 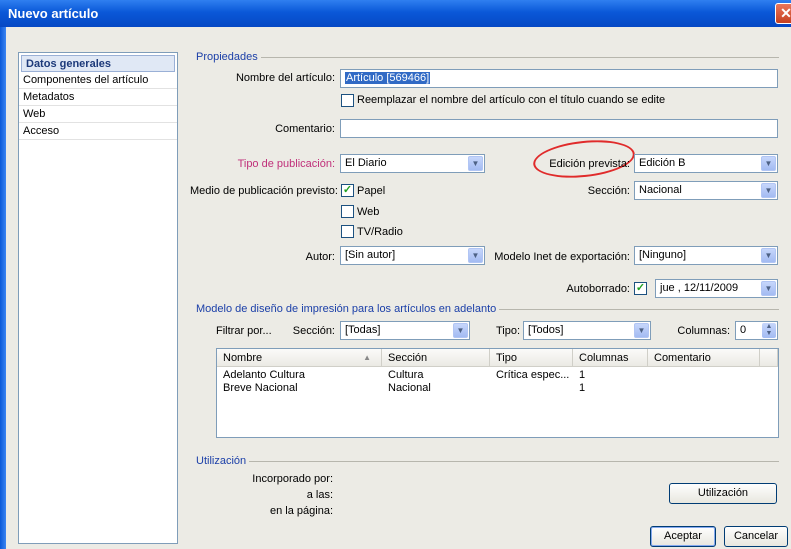 What do you see at coordinates (409, 388) in the screenshot?
I see `table-cell-seccion: Nacional` at bounding box center [409, 388].